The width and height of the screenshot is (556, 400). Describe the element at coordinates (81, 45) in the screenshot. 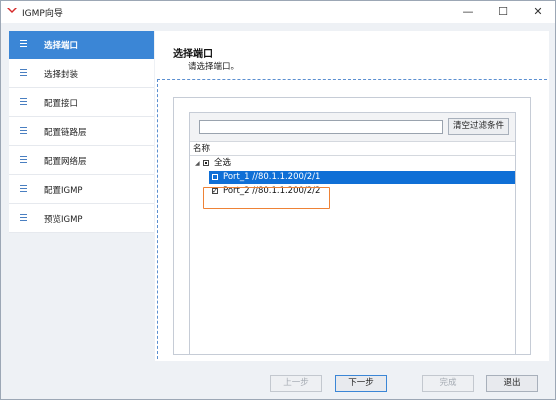

I see `step-select-port: 选择端口` at that location.